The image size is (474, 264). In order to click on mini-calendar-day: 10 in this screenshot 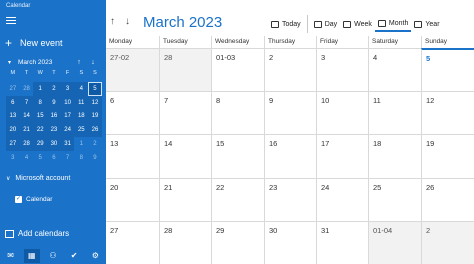, I will do `click(67, 102)`.